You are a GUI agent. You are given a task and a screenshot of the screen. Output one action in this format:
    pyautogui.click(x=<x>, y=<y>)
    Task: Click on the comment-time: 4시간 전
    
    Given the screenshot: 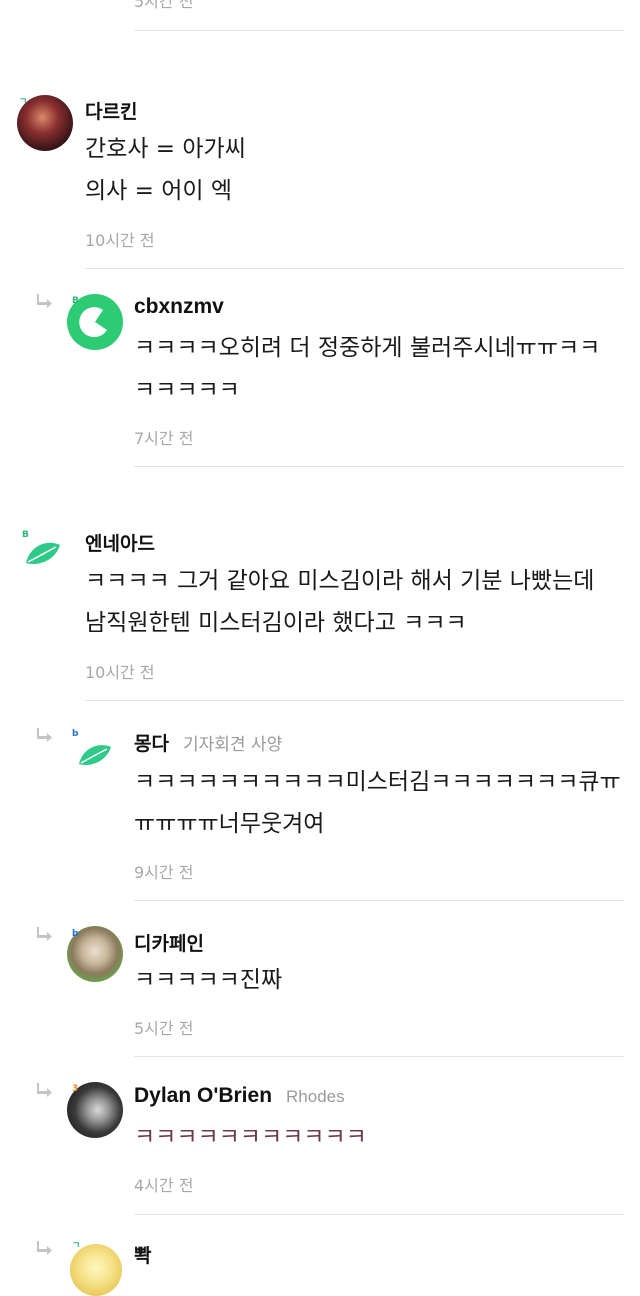 What is the action you would take?
    pyautogui.click(x=164, y=1185)
    